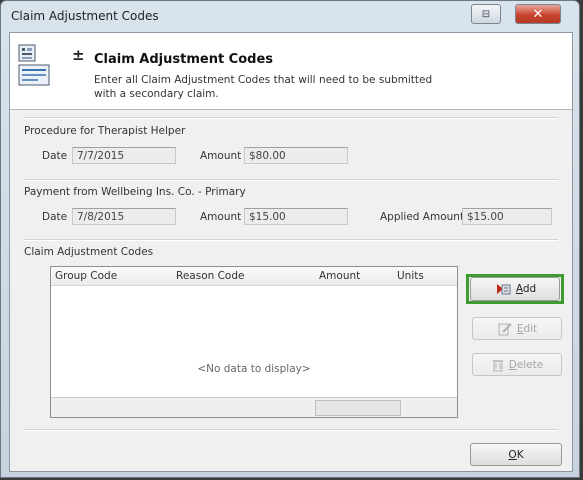 The image size is (583, 480). Describe the element at coordinates (254, 369) in the screenshot. I see `empty-grid-message: <No data to display>` at that location.